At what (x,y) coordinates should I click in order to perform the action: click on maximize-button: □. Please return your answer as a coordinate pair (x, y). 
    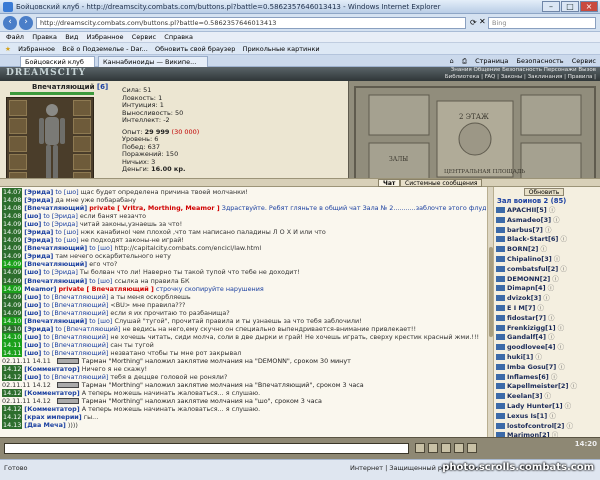
    Looking at the image, I should click on (570, 6).